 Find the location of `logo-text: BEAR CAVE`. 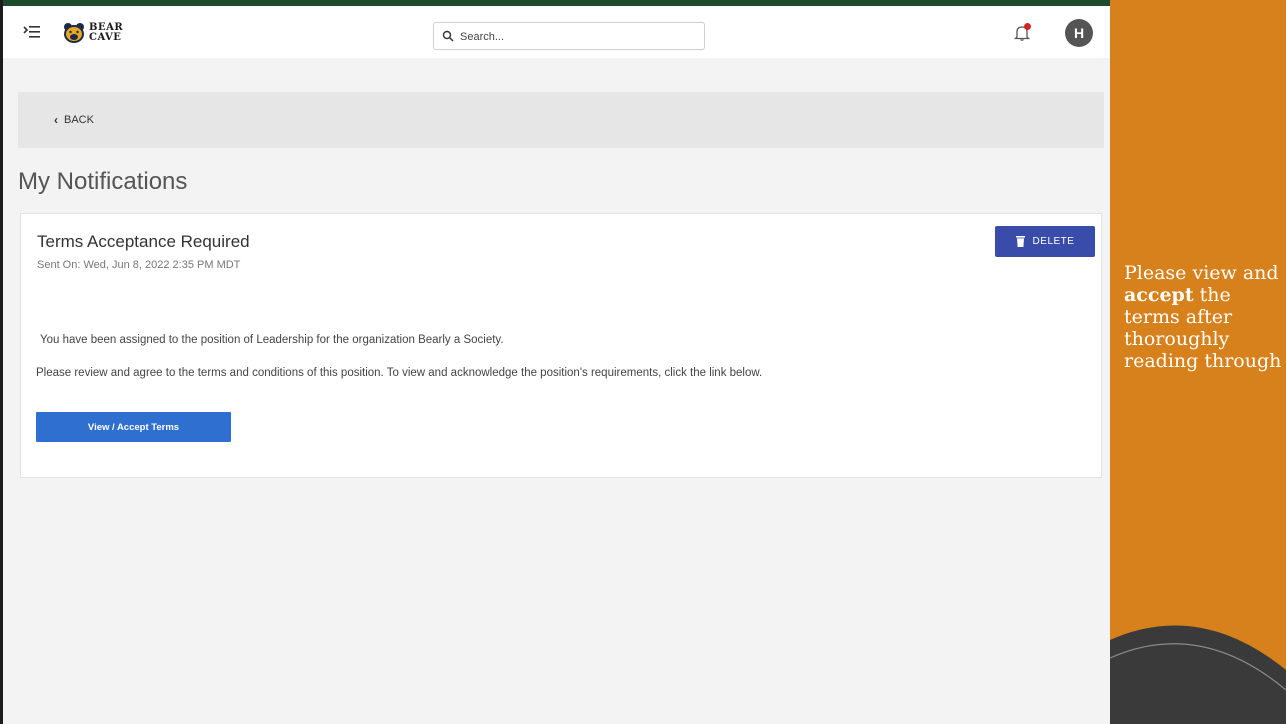

logo-text: BEAR CAVE is located at coordinates (106, 33).